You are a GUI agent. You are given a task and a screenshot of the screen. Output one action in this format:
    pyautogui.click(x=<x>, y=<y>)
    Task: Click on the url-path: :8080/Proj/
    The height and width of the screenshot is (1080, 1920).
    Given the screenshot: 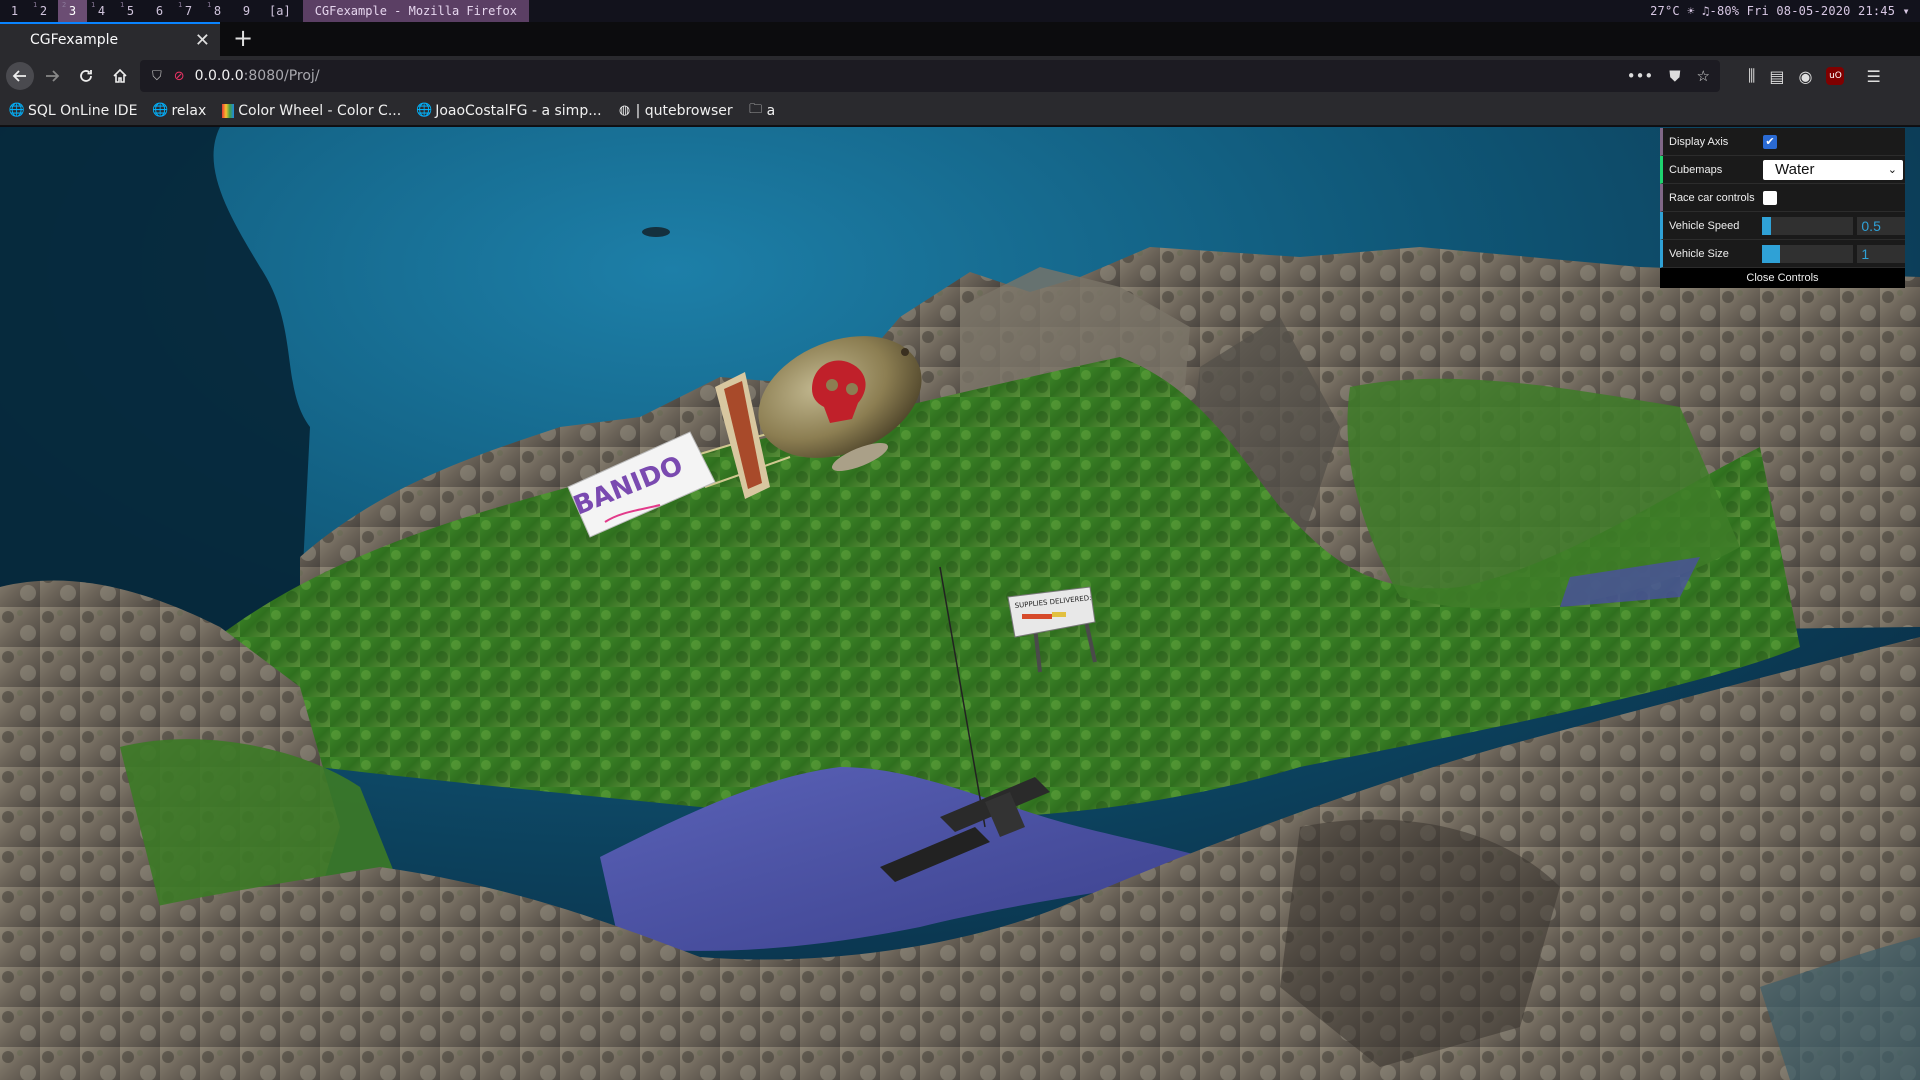 What is the action you would take?
    pyautogui.click(x=281, y=76)
    